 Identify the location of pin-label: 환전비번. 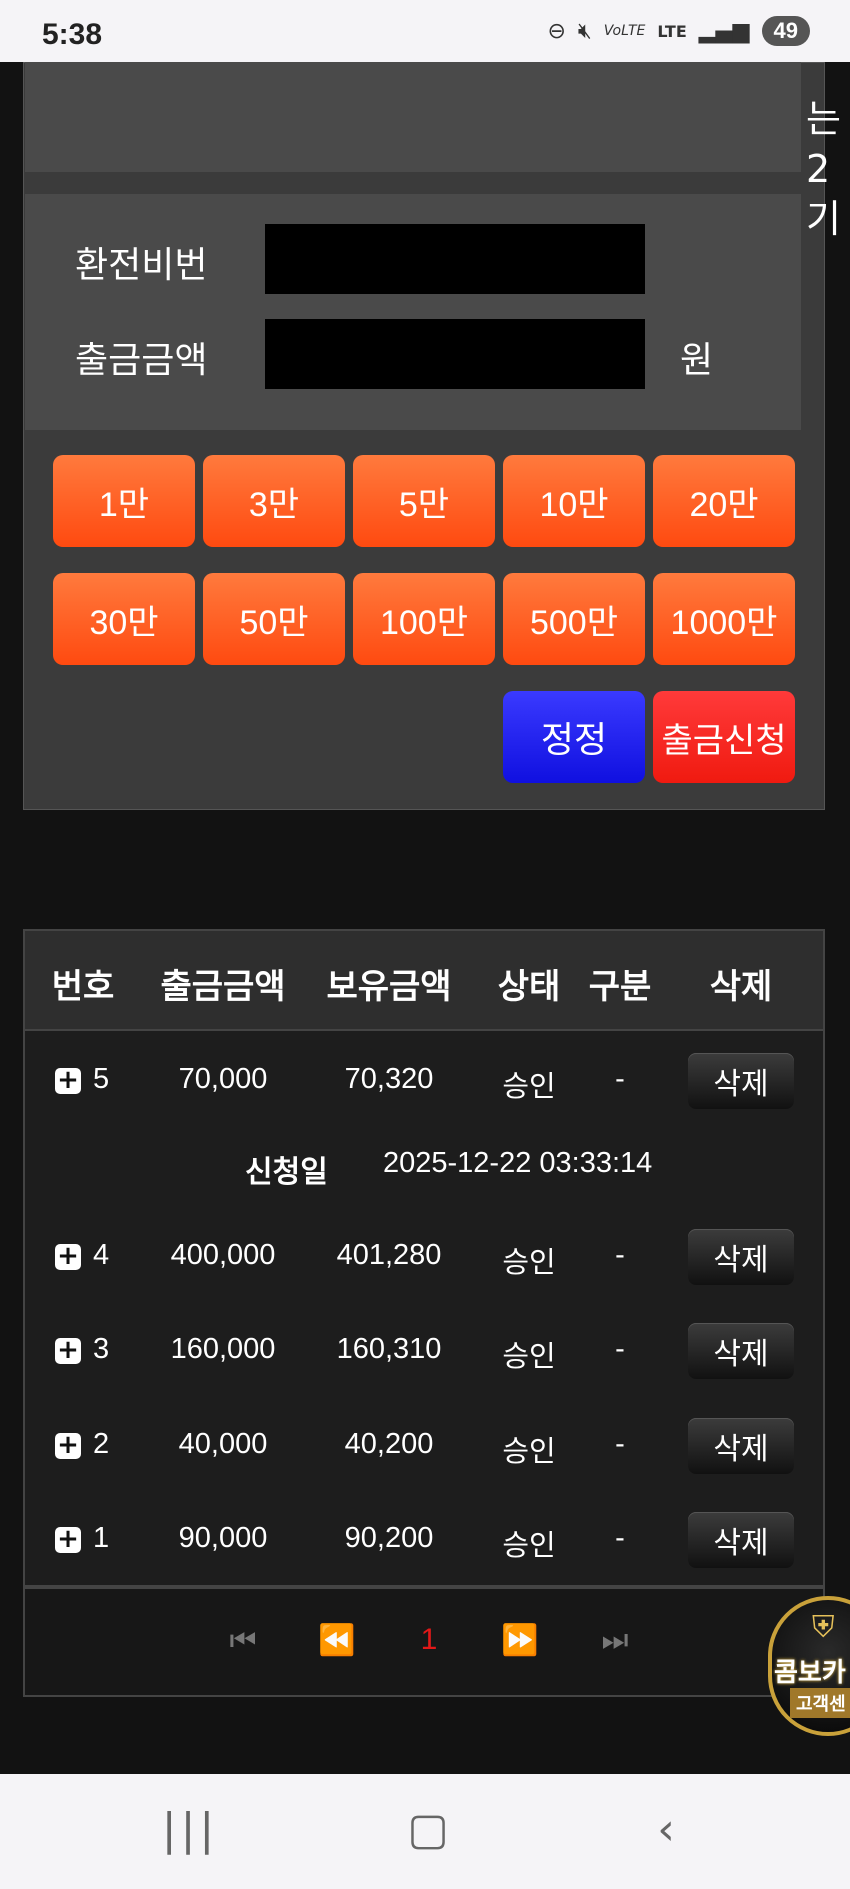
(141, 265).